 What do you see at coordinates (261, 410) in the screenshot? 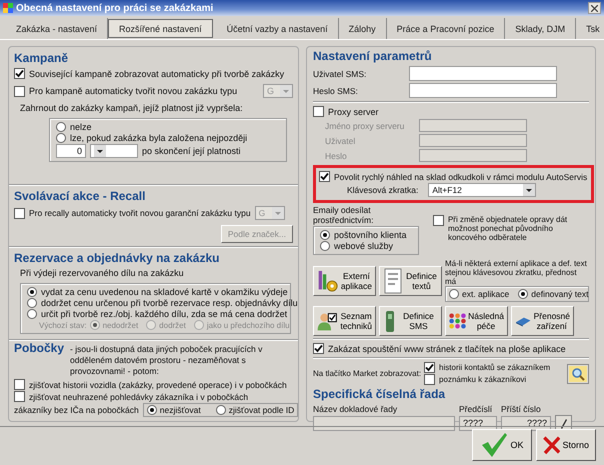
I see `radio-label: zjišťovat podle ID` at bounding box center [261, 410].